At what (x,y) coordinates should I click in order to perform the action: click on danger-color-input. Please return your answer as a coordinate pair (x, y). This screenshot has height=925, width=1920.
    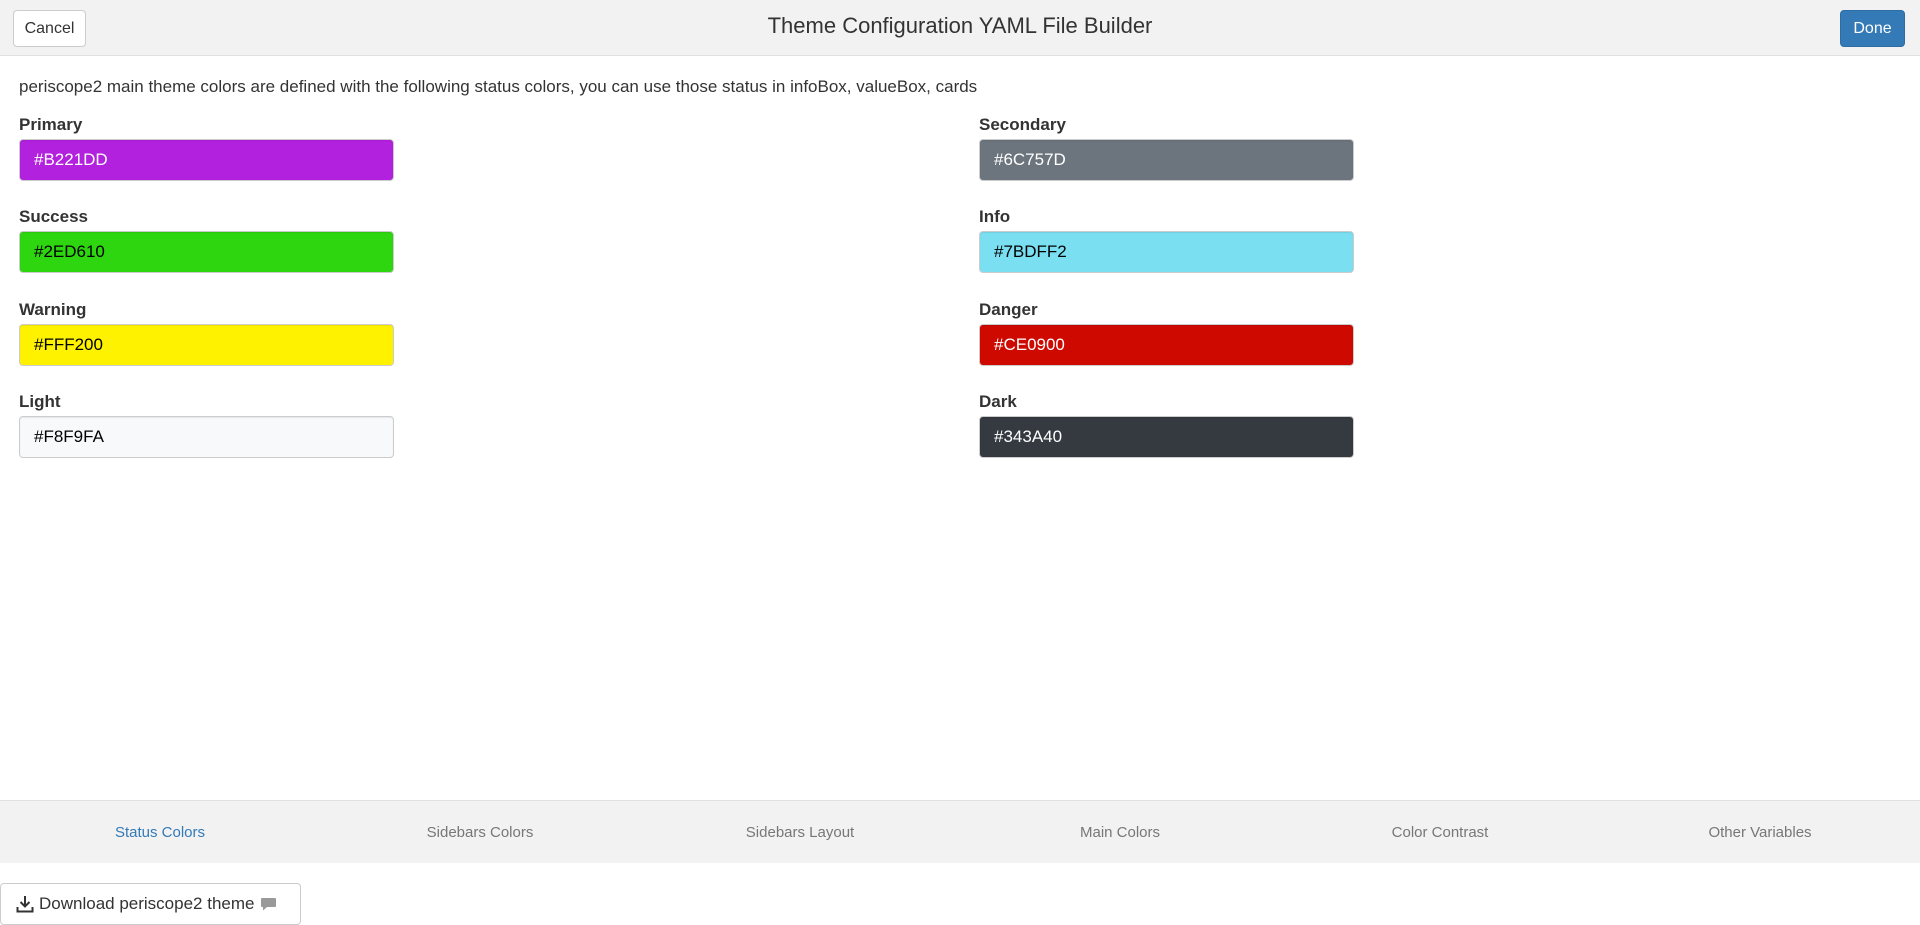
    Looking at the image, I should click on (1166, 345).